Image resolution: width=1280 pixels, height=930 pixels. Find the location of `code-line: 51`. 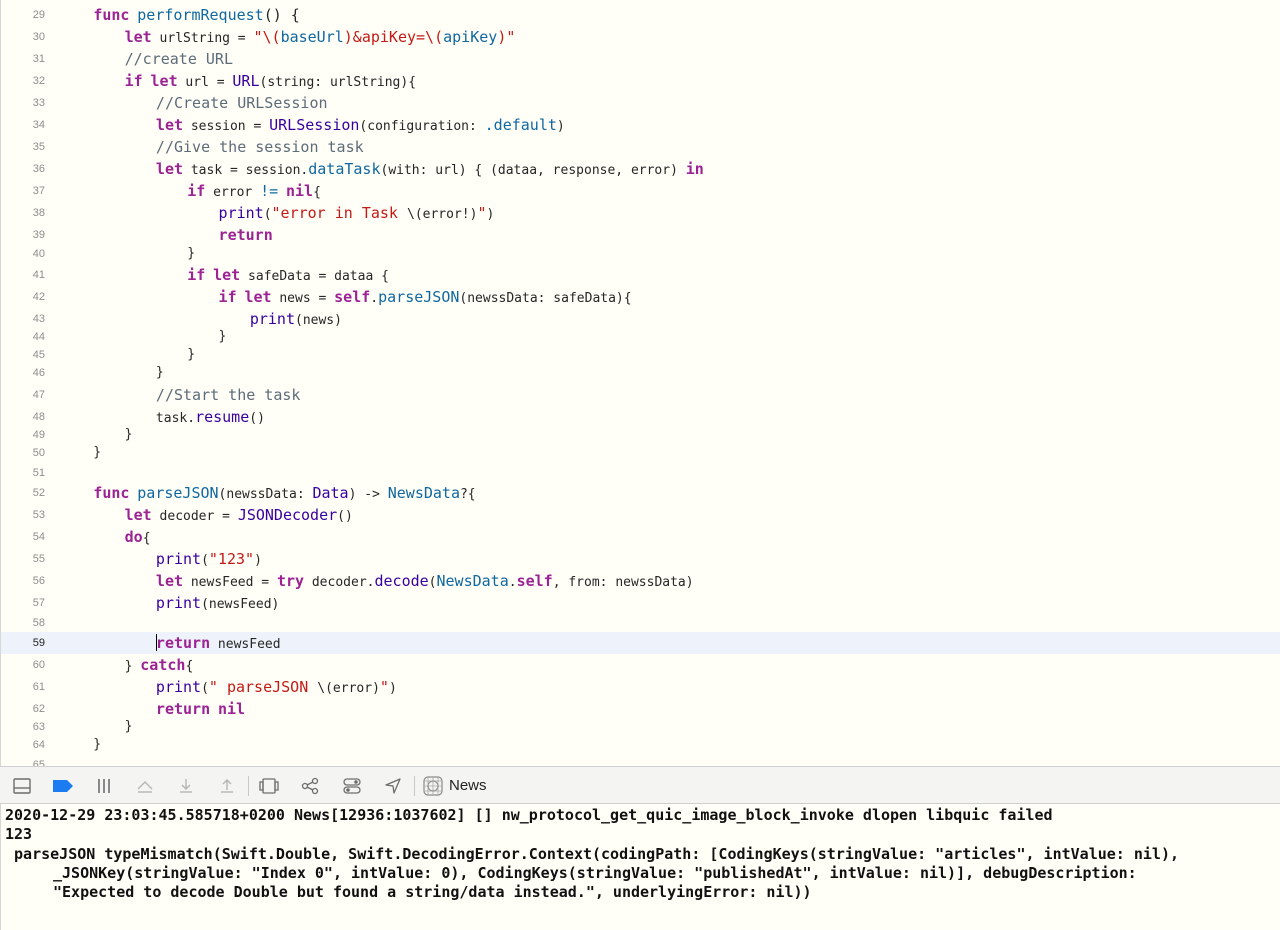

code-line: 51 is located at coordinates (640, 473).